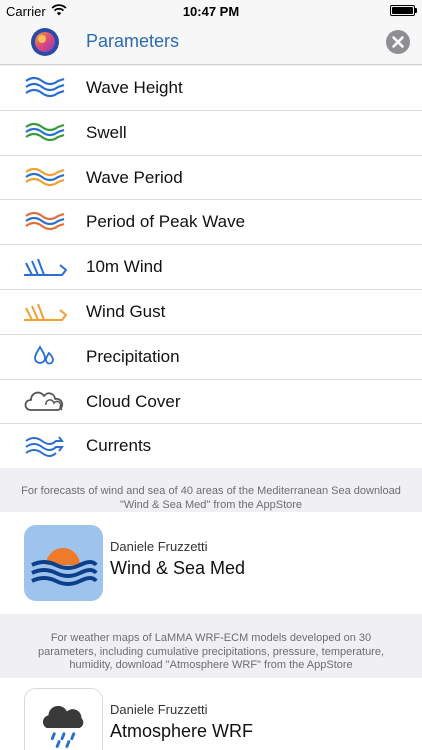 Image resolution: width=422 pixels, height=750 pixels. Describe the element at coordinates (416, 10) in the screenshot. I see `battery-tip` at that location.